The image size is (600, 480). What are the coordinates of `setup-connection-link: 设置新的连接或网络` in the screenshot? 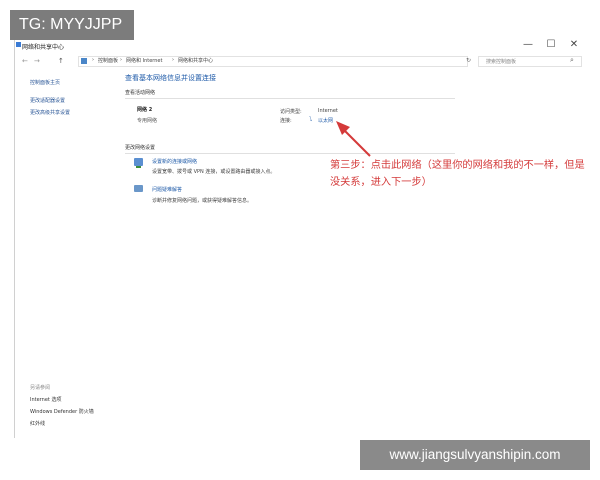 It's located at (174, 161).